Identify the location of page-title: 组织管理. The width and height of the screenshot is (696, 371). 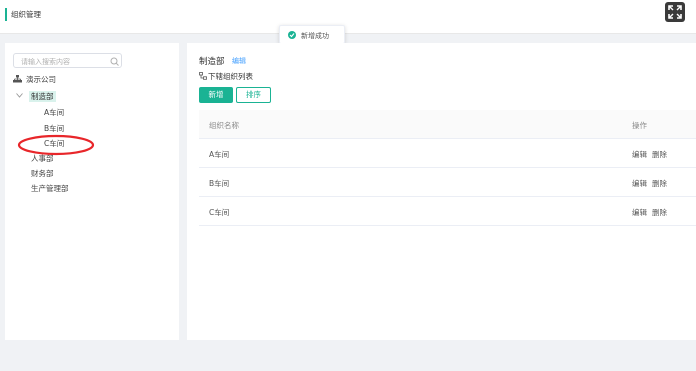
(26, 14).